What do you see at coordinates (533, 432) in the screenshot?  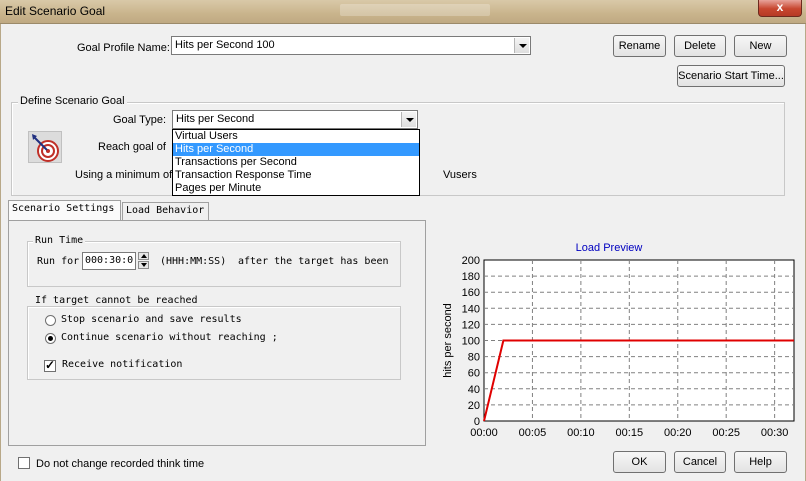 I see `x-tick-label: 00:05` at bounding box center [533, 432].